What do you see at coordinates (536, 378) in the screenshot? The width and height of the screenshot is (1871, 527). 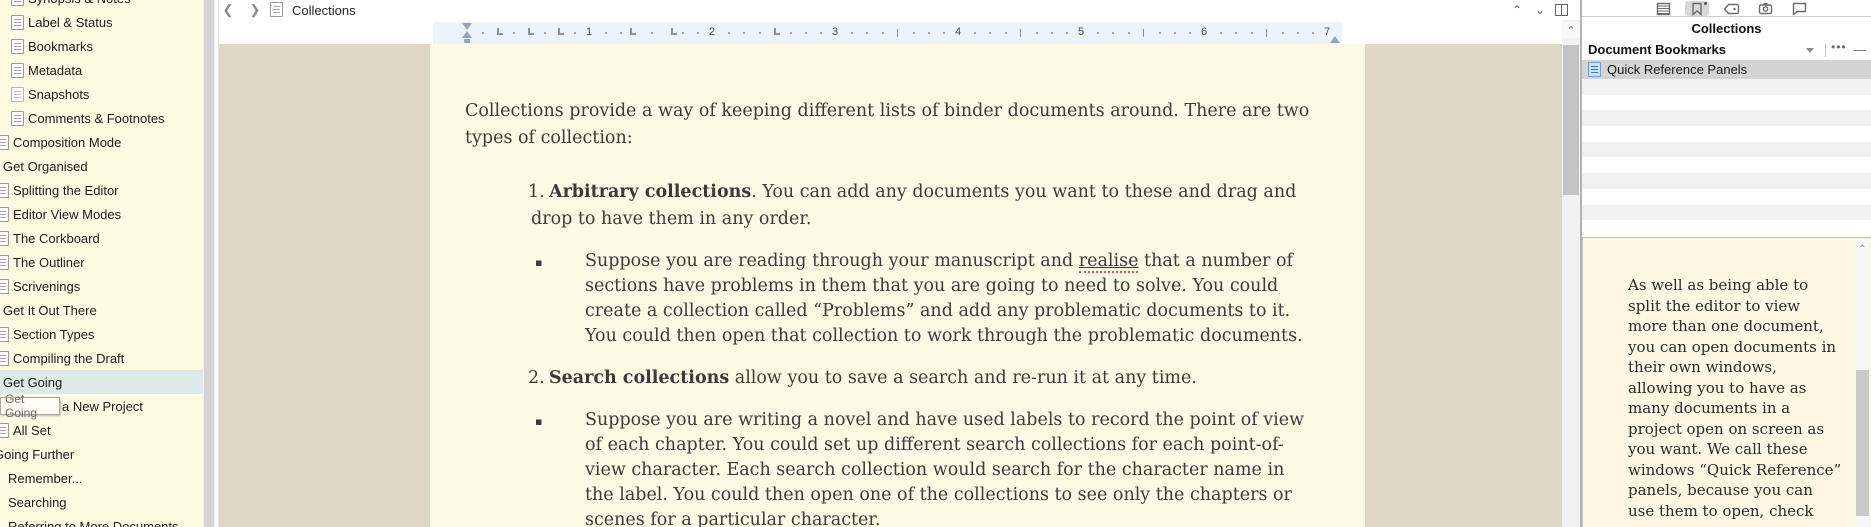 I see `list-number: 2.` at bounding box center [536, 378].